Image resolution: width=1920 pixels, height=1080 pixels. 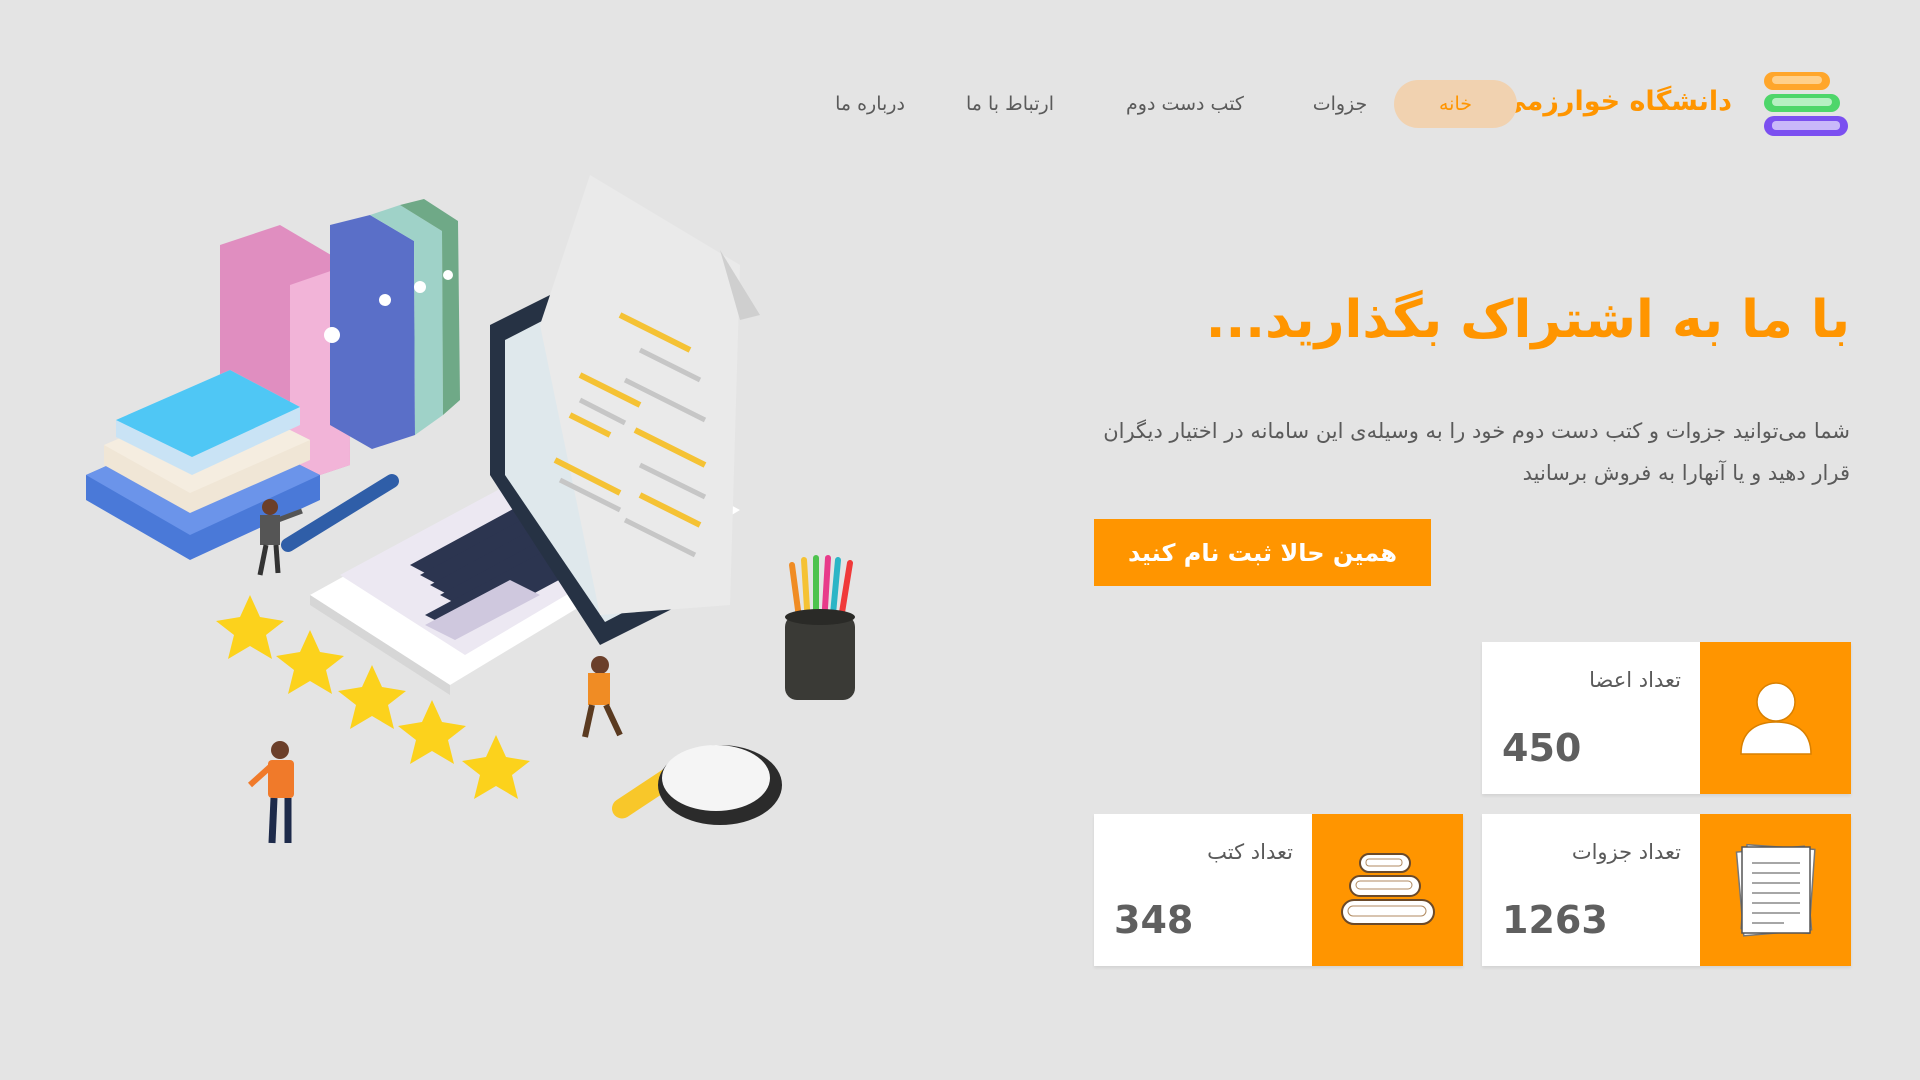 What do you see at coordinates (870, 104) in the screenshot?
I see `nav-item-about: درباره ما` at bounding box center [870, 104].